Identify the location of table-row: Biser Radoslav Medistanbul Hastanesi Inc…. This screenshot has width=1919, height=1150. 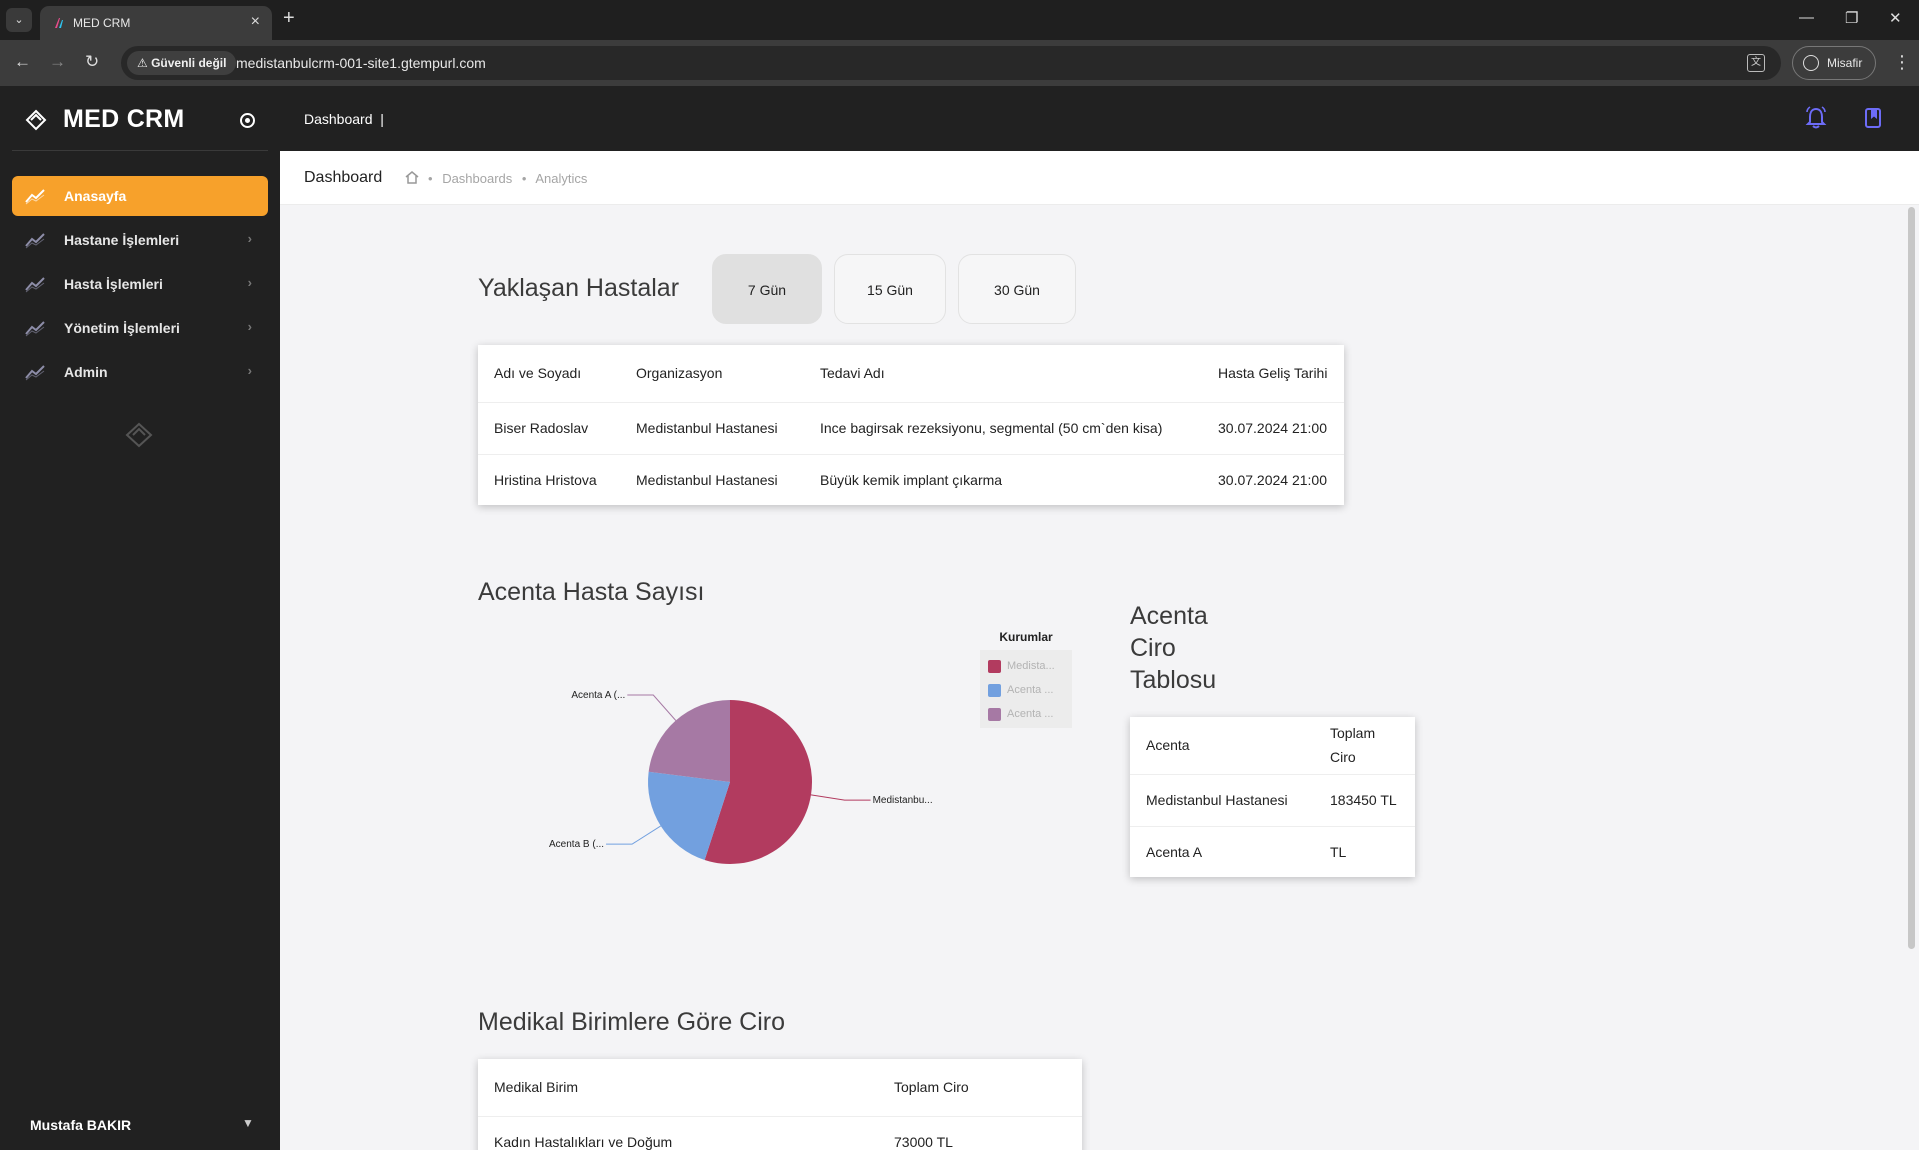
(911, 428).